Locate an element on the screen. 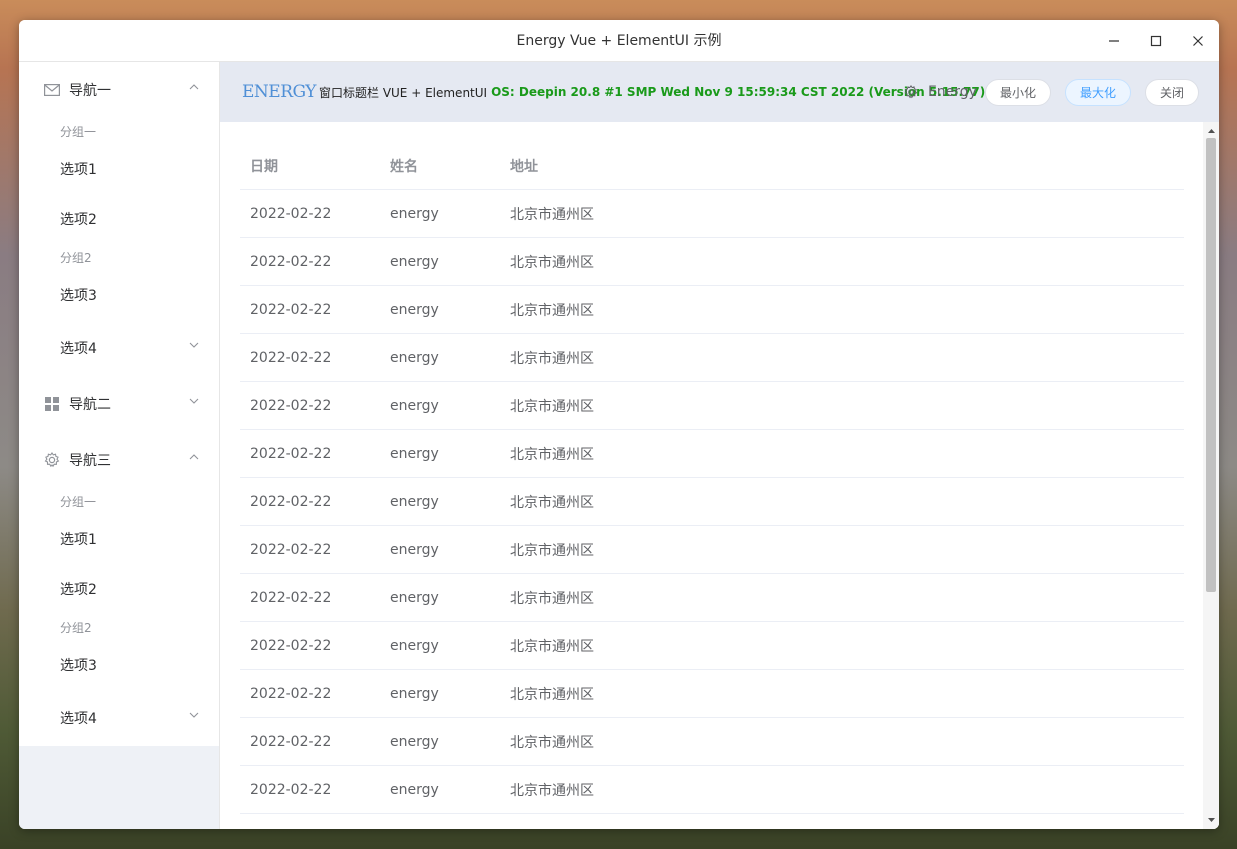  menu-nav-3-label: 导航三 is located at coordinates (90, 461).